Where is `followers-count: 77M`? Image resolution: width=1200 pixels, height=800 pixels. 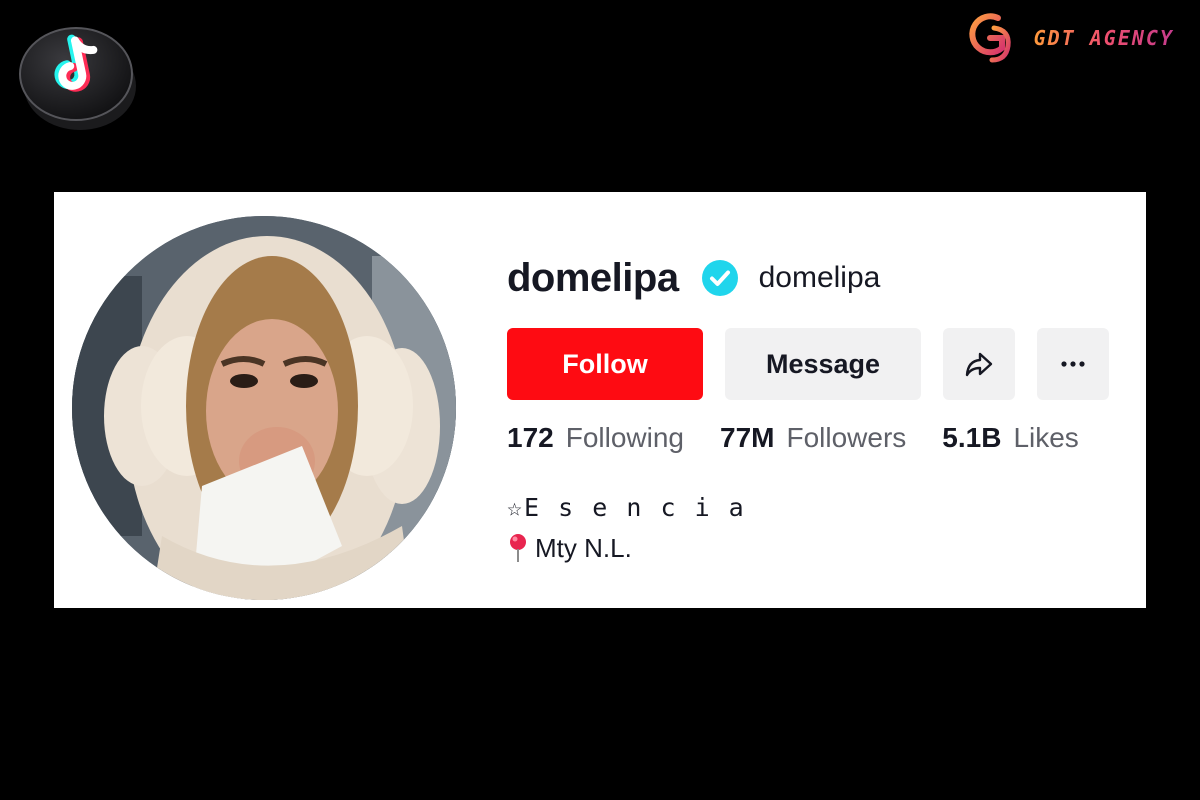 followers-count: 77M is located at coordinates (747, 437).